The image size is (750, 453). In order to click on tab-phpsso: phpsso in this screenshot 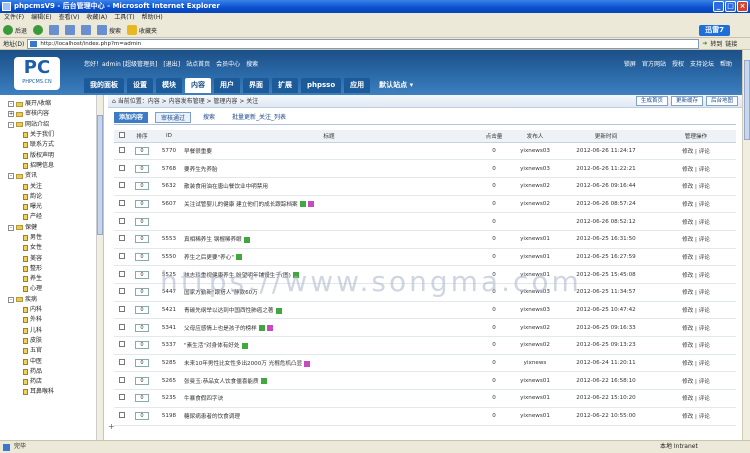, I will do `click(321, 85)`.